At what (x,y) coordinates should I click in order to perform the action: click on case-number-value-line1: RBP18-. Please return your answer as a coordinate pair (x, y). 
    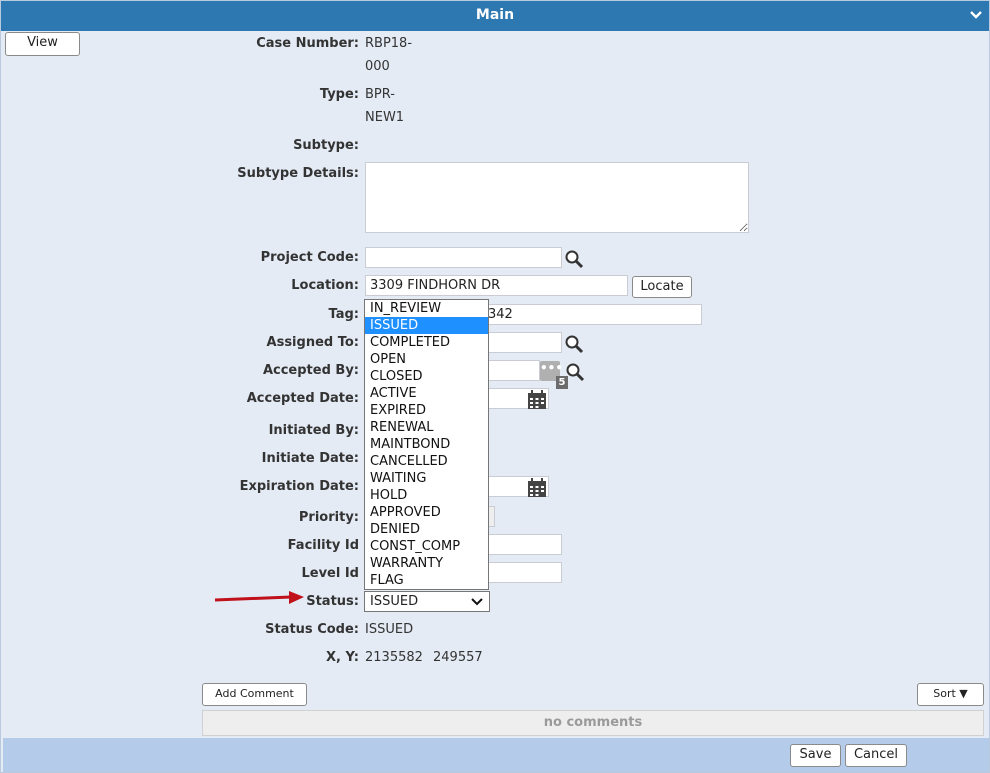
    Looking at the image, I should click on (389, 43).